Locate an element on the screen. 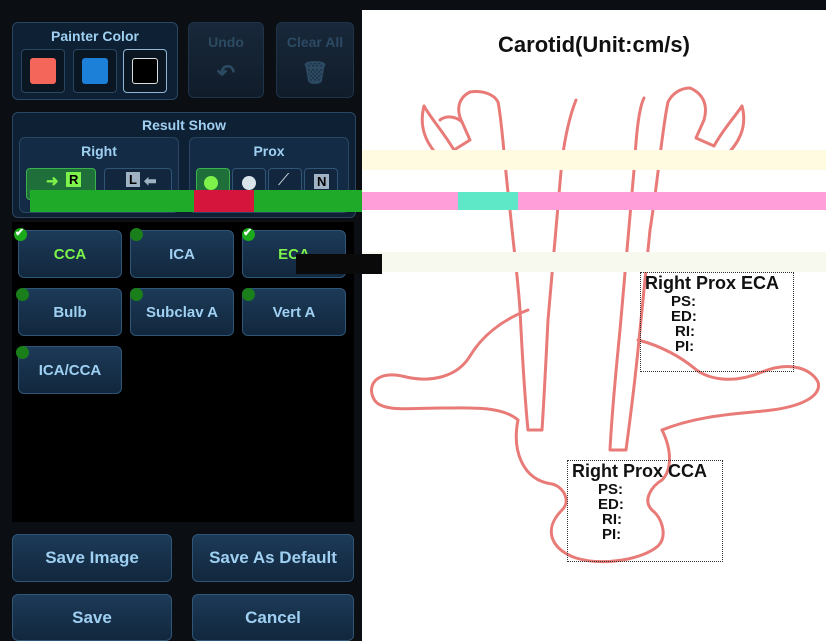 The image size is (826, 641). vessel-dot-ica is located at coordinates (136, 234).